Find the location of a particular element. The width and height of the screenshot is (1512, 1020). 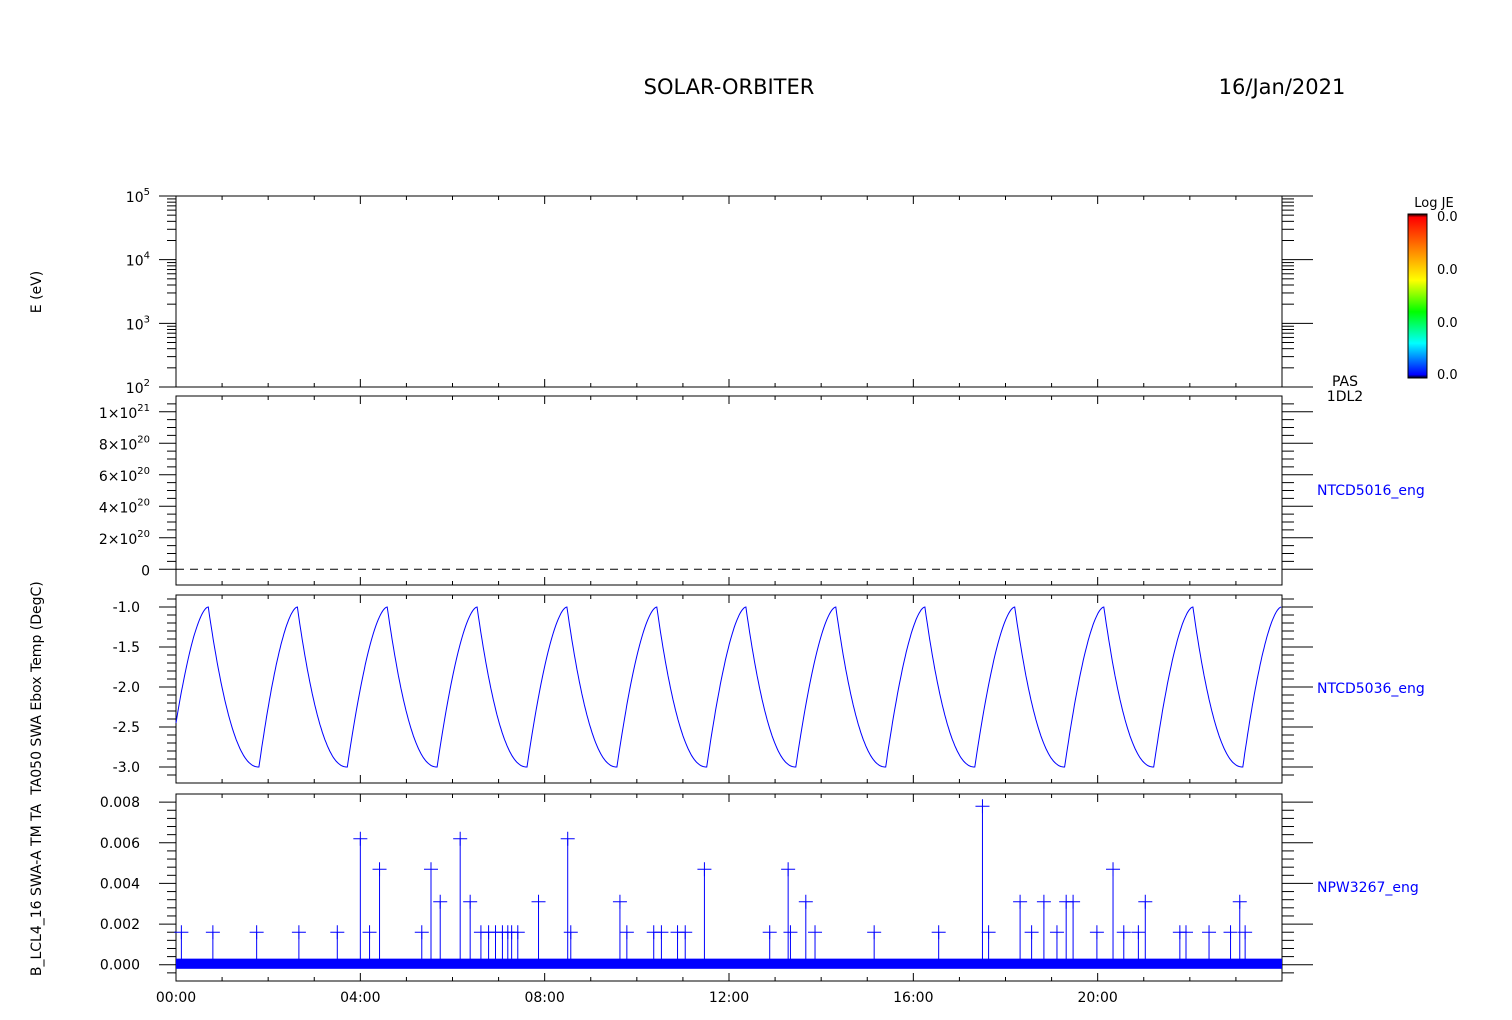

mission-title: SOLAR-ORBITER is located at coordinates (729, 87).